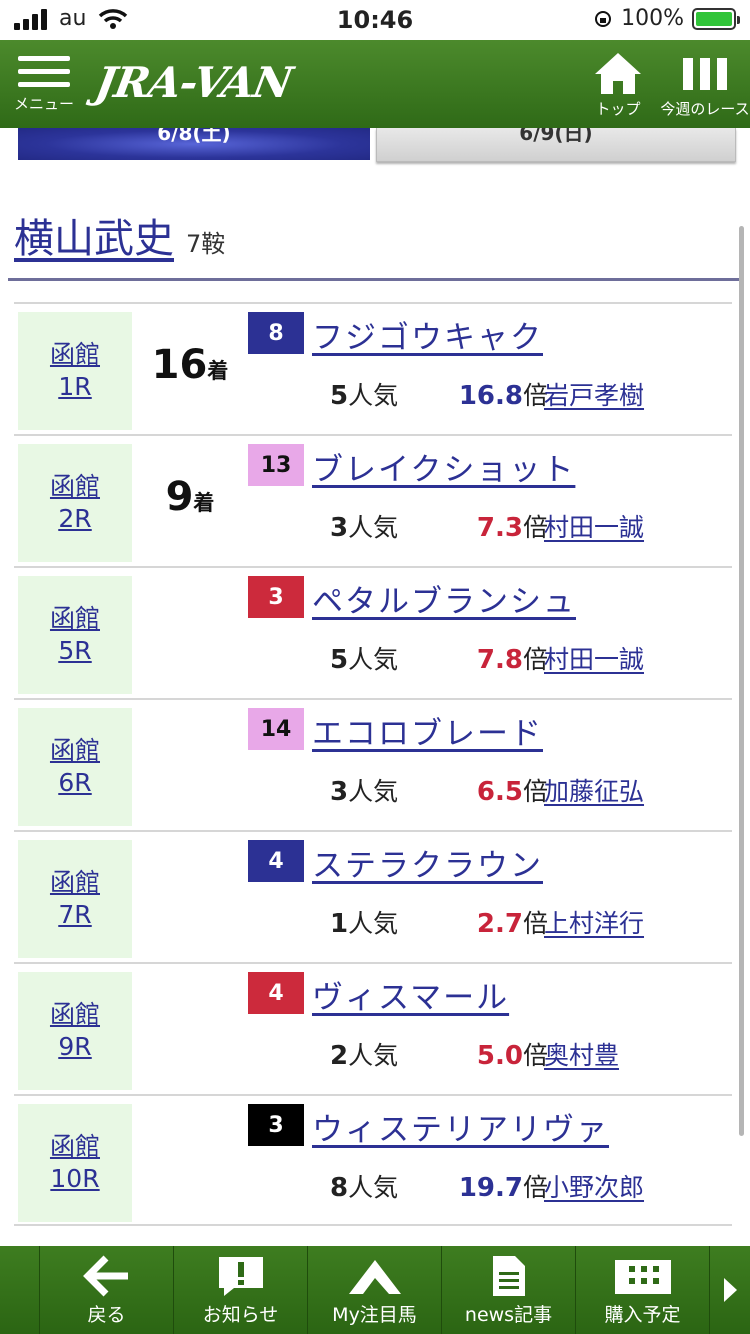  Describe the element at coordinates (44, 104) in the screenshot. I see `menu-label: メニュー` at that location.